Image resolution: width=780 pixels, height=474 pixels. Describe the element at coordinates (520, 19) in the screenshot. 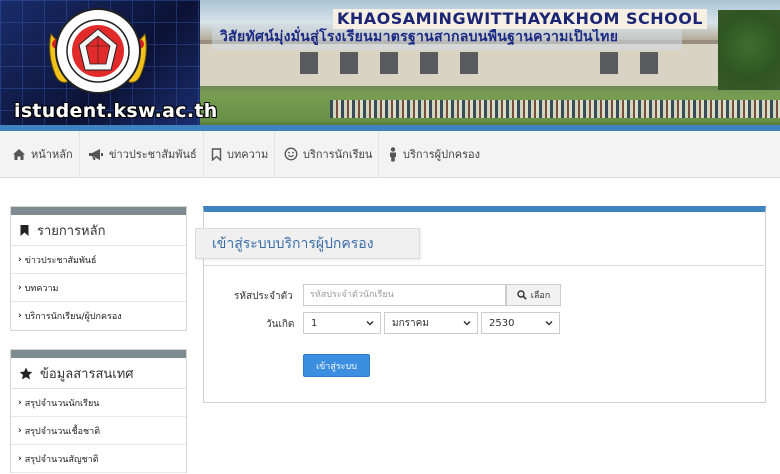

I see `banner-school-name: KHAOSAMINGWITTHAYAKHOM SCHOOL` at that location.